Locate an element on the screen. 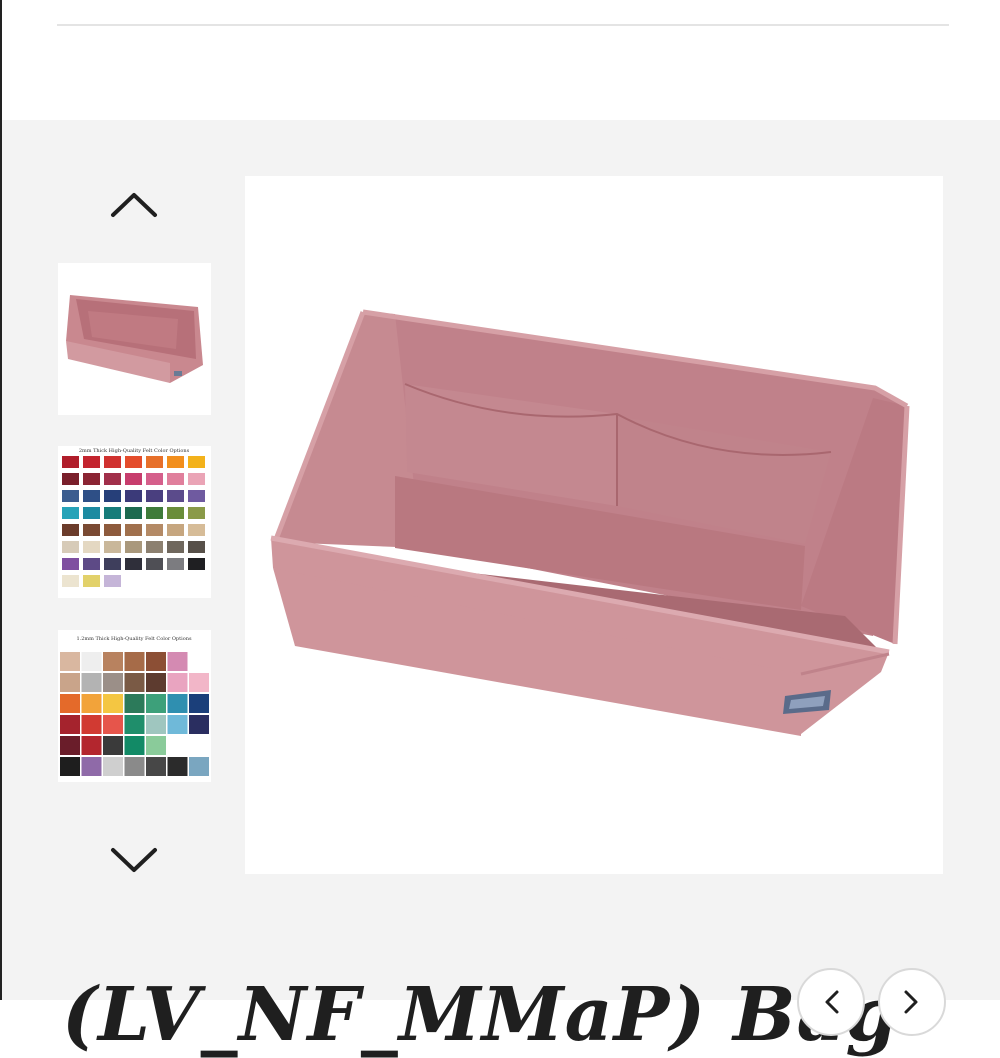 This screenshot has width=1000, height=1058. chevron-up-icon is located at coordinates (134, 205).